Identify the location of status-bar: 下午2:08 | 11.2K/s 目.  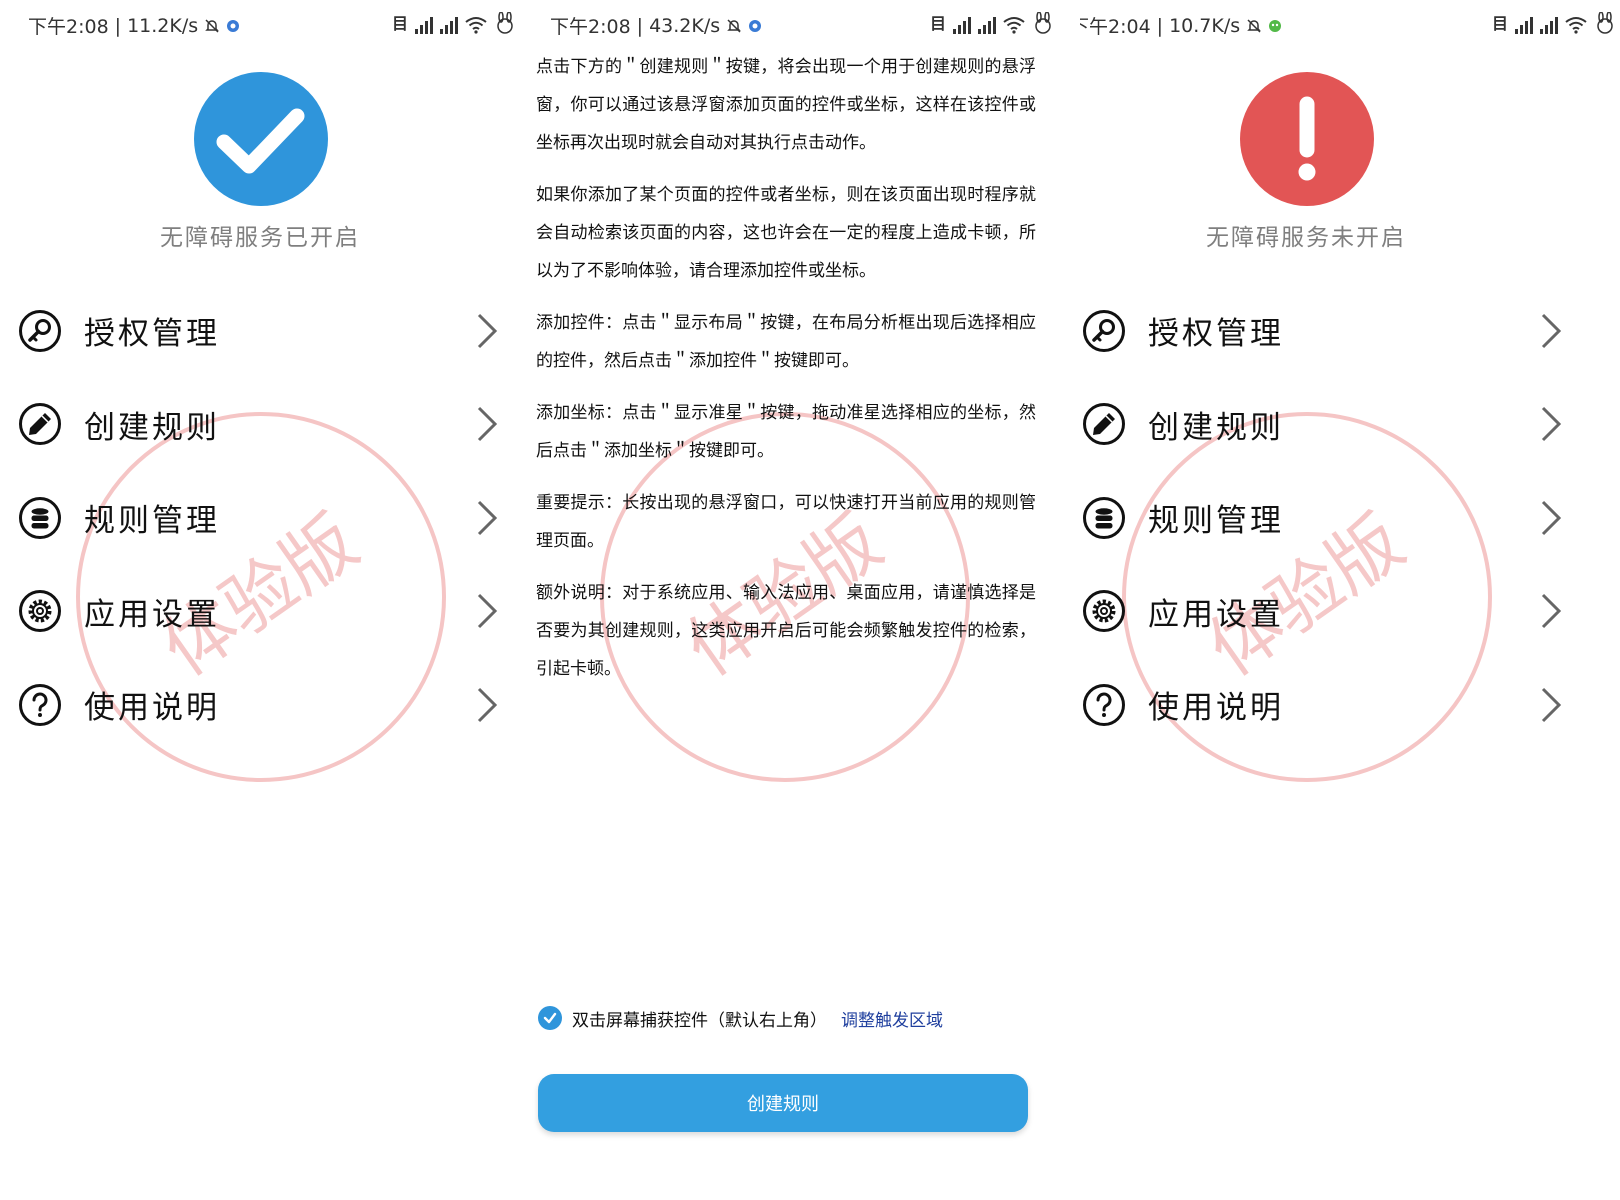
(270, 24).